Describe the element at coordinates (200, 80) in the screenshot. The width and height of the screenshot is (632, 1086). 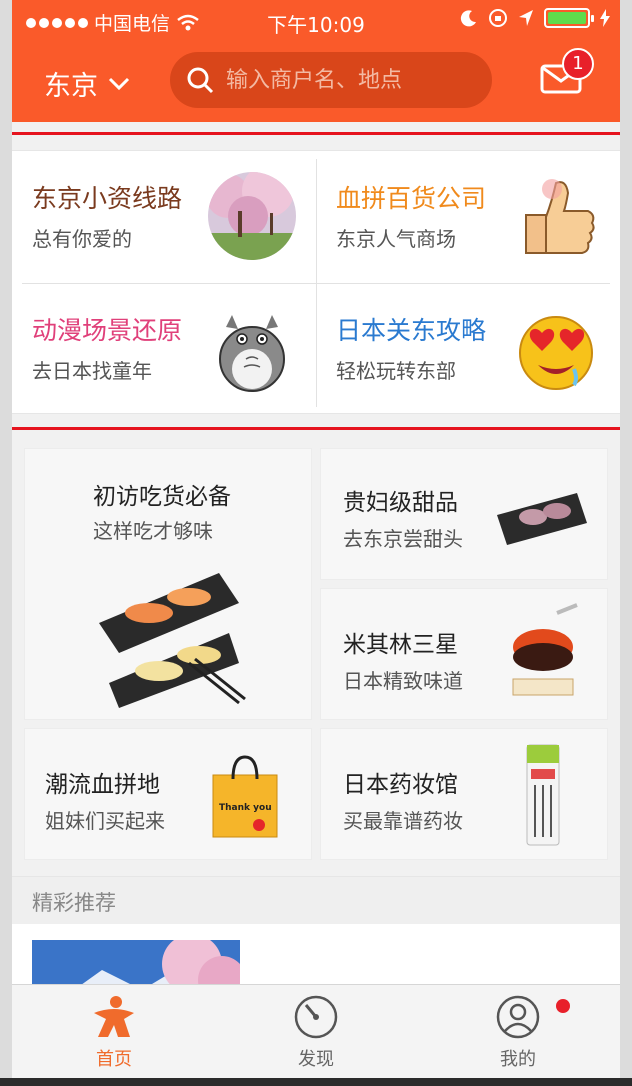
I see `search-icon` at that location.